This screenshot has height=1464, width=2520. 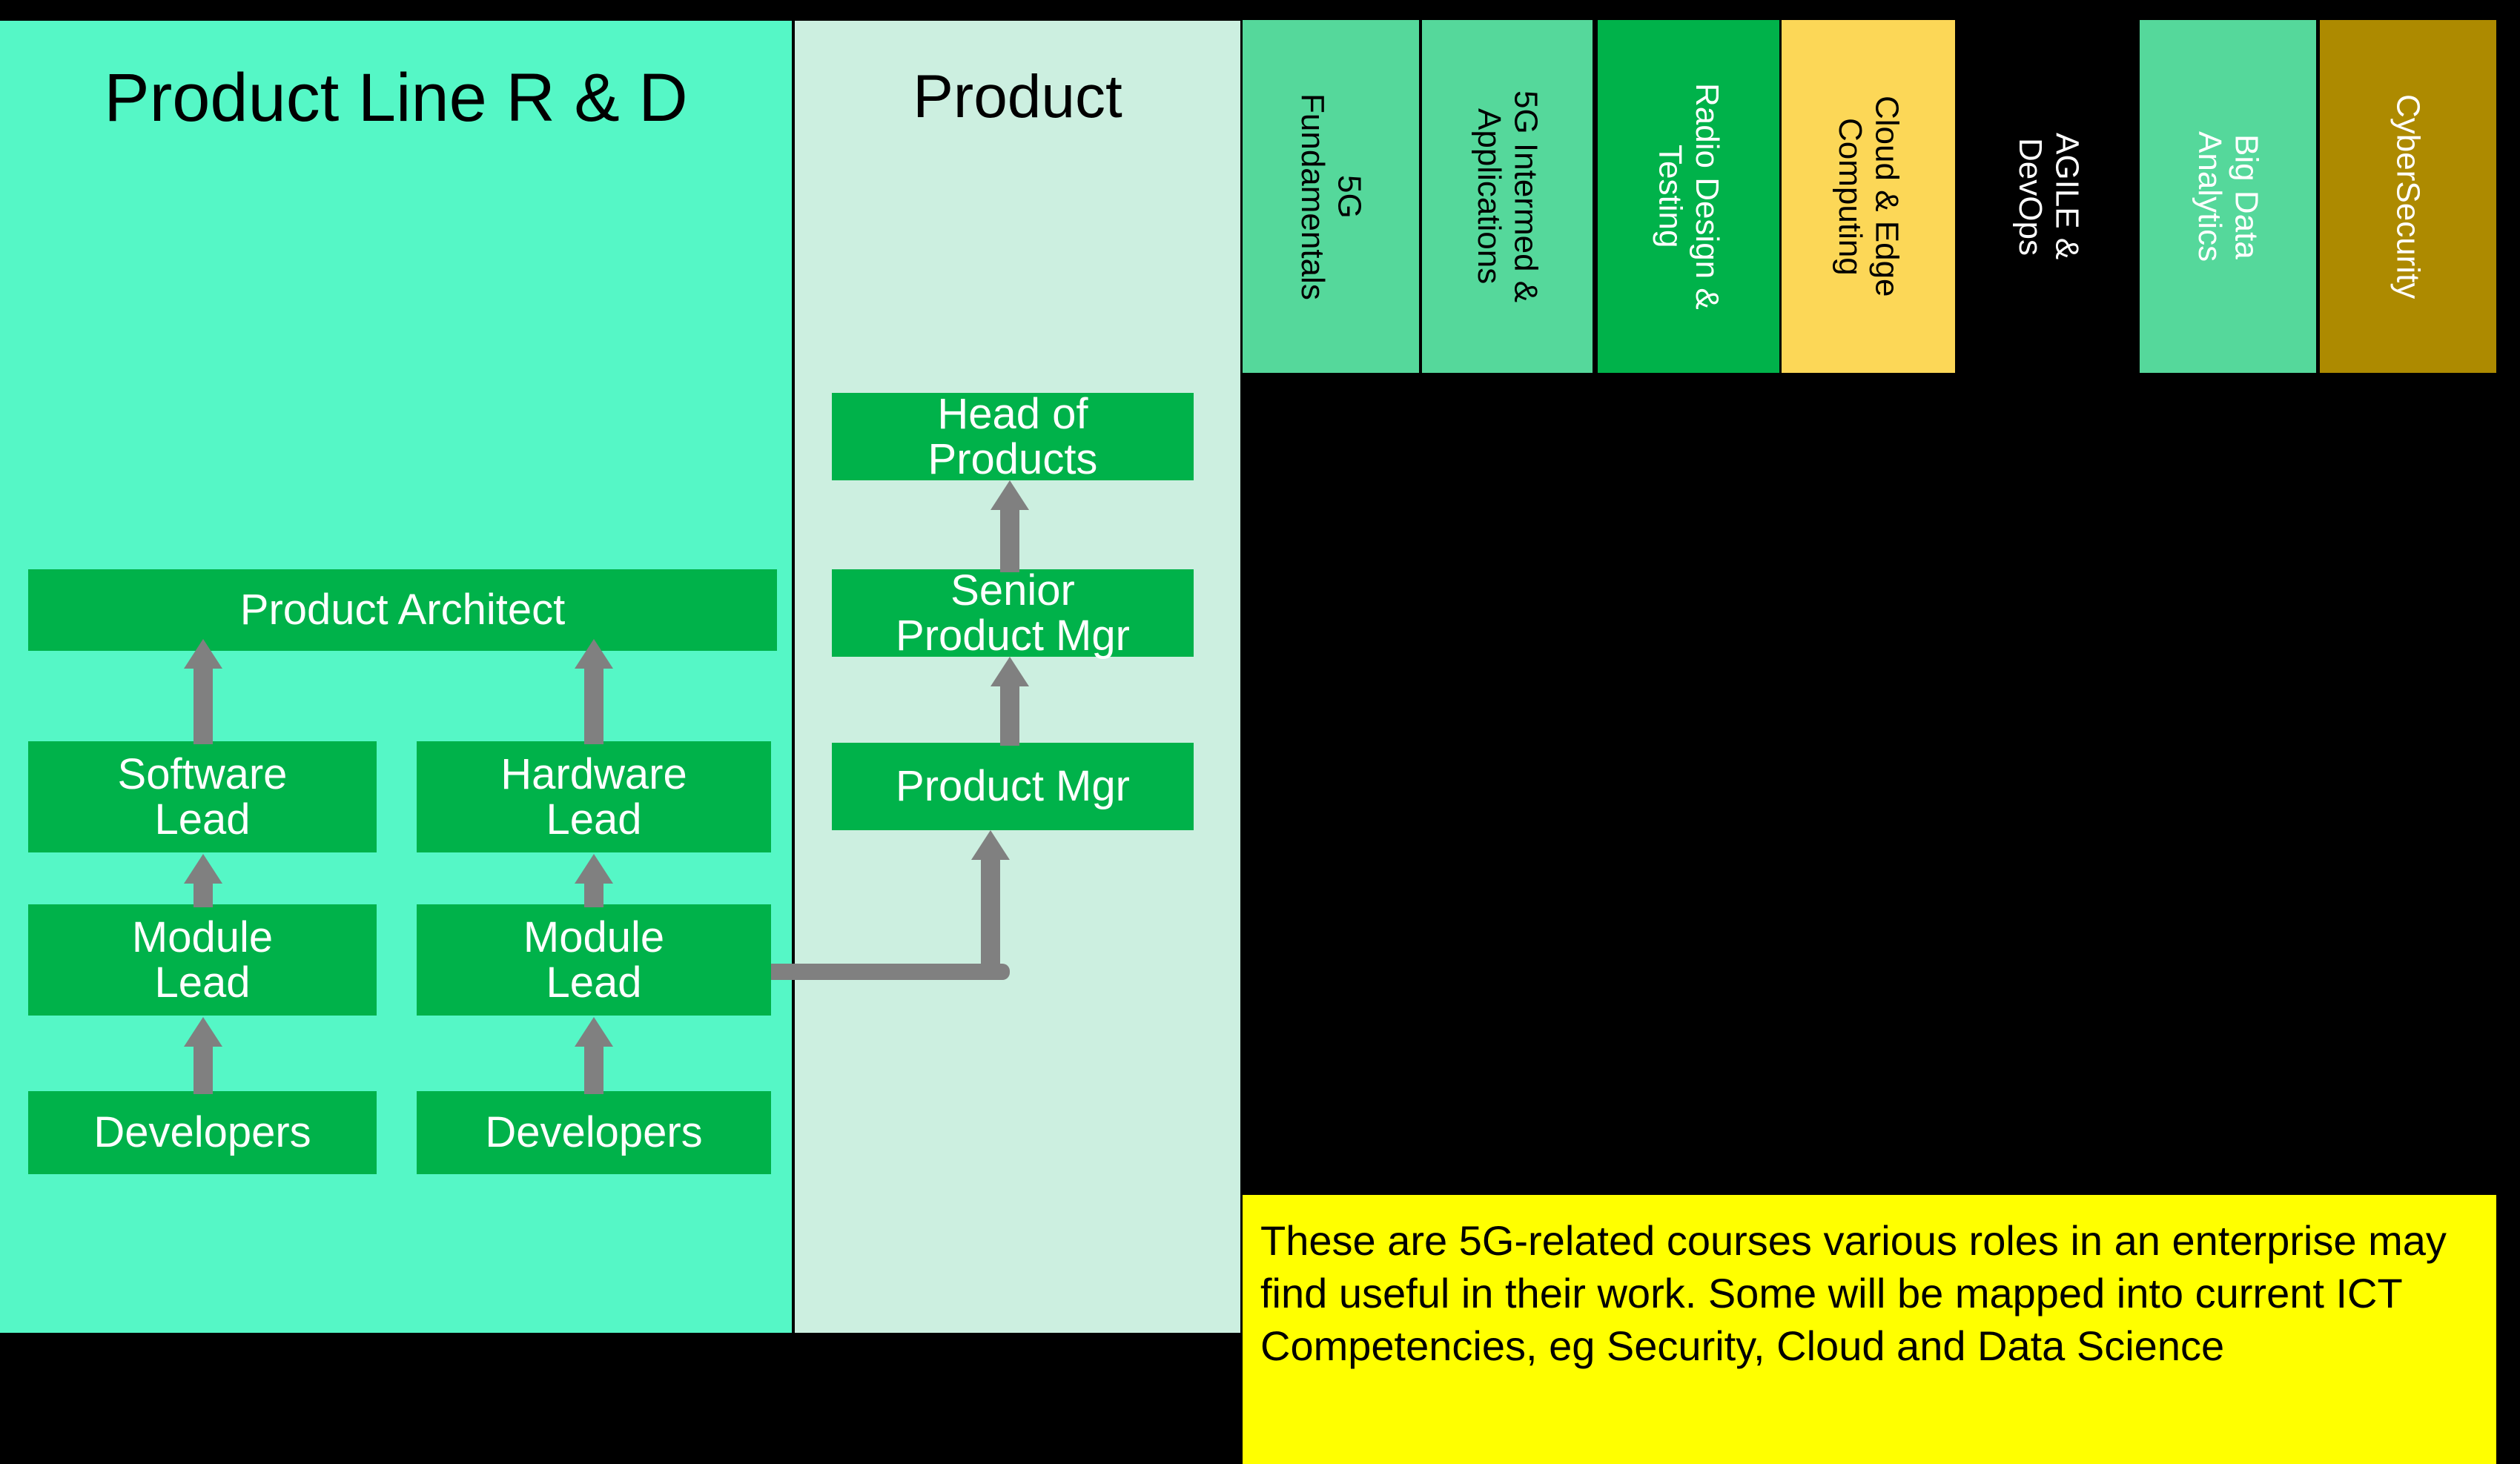 I want to click on course-column-label: AGILE & DevOps, so click(x=2049, y=196).